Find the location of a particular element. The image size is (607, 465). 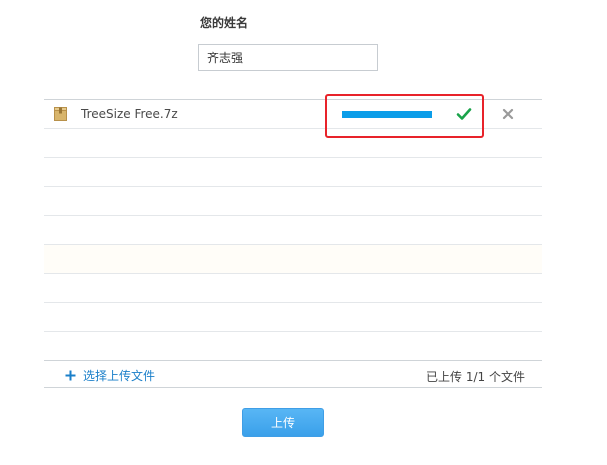

name-input is located at coordinates (288, 57).